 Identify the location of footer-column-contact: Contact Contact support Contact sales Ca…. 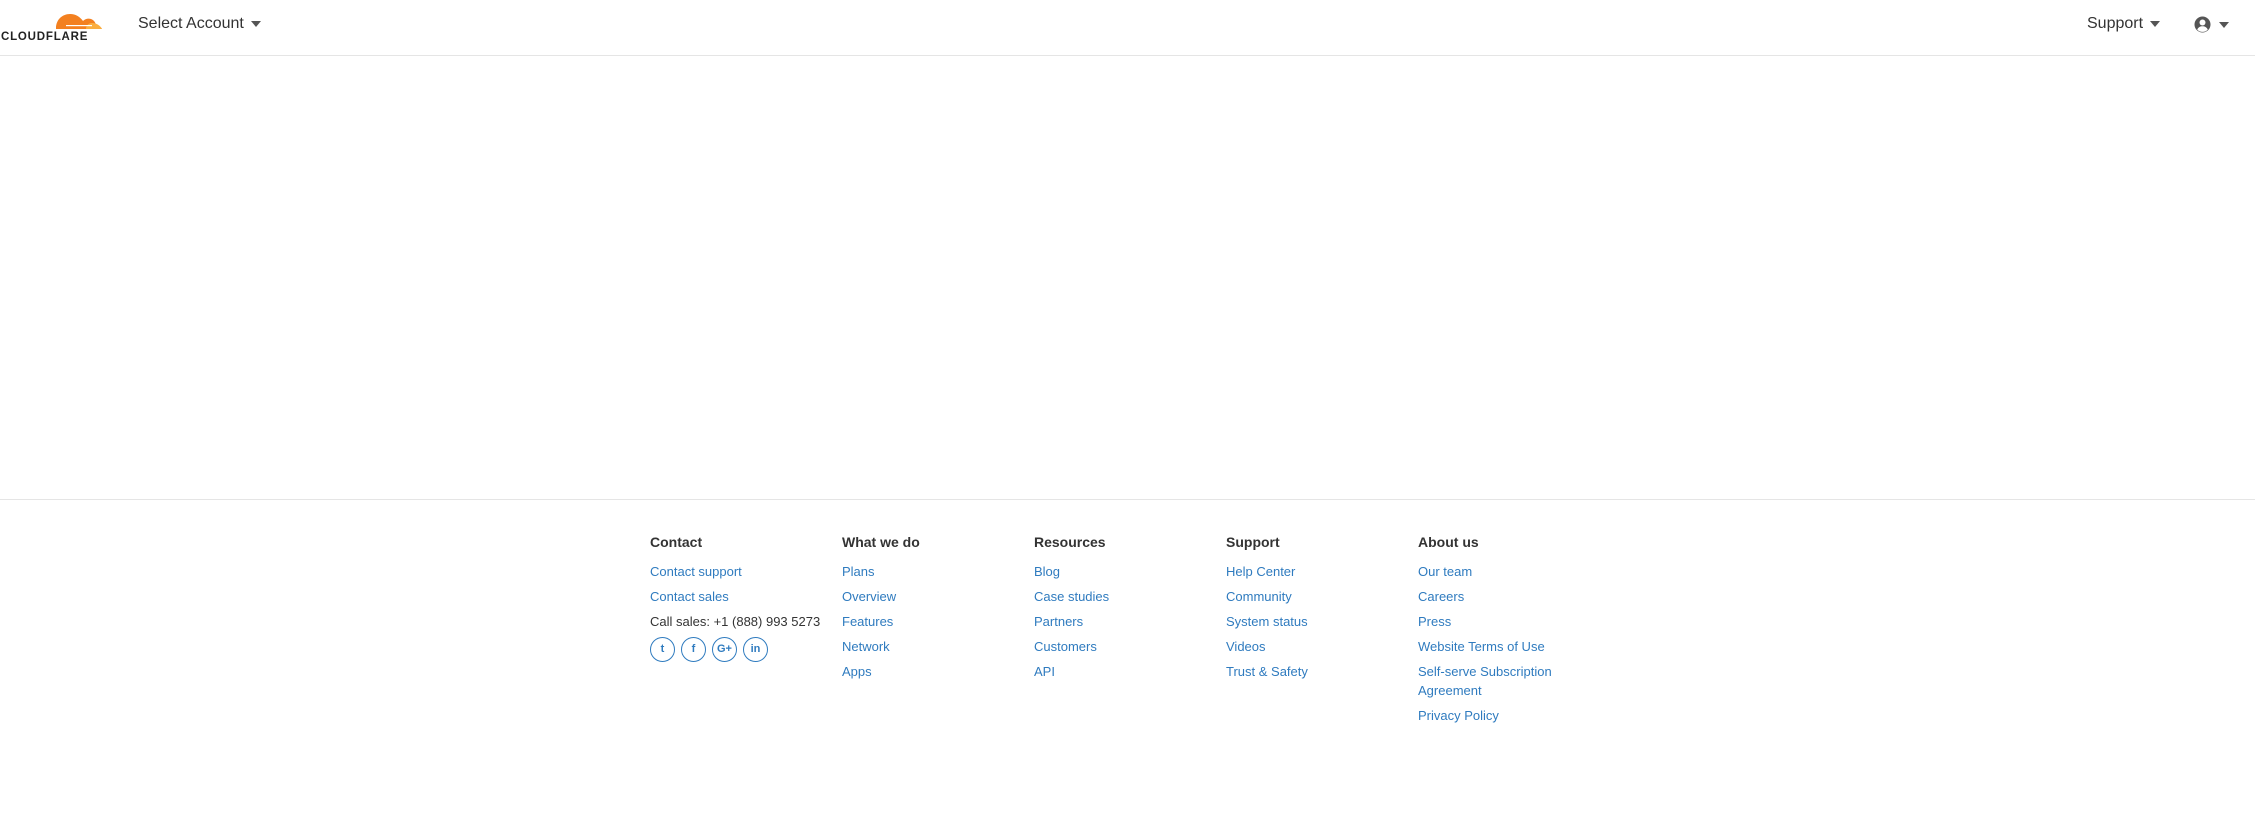
(745, 598).